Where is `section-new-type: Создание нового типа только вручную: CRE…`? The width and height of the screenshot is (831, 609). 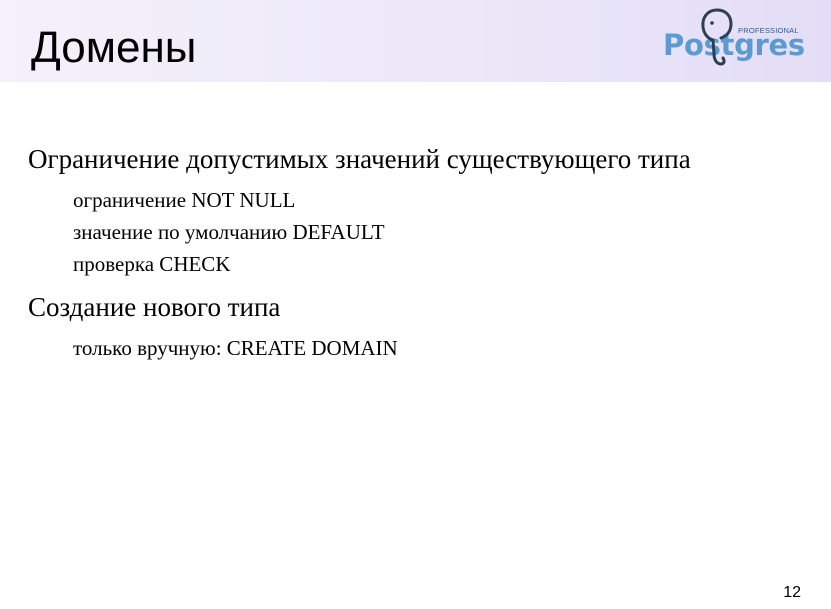 section-new-type: Создание нового типа только вручную: CRE… is located at coordinates (418, 325).